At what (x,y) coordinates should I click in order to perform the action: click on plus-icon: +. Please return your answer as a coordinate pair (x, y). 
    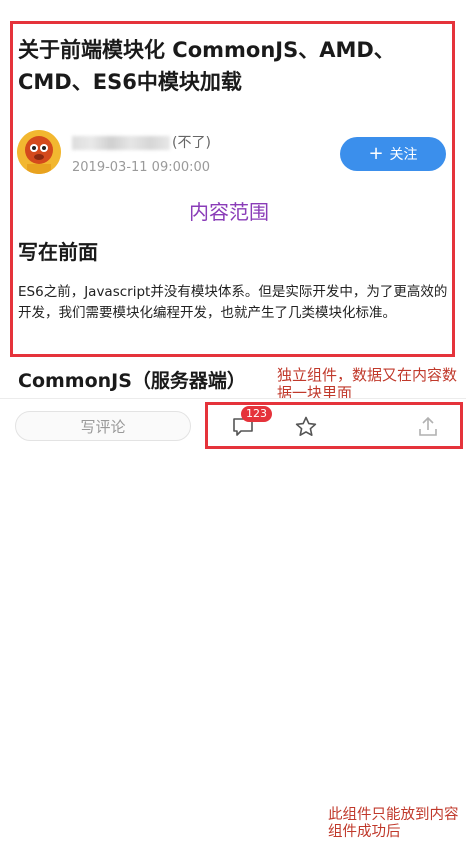
    Looking at the image, I should click on (376, 153).